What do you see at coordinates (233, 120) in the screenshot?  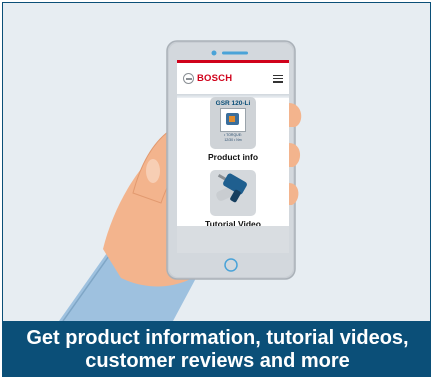 I see `drill-image-icon` at bounding box center [233, 120].